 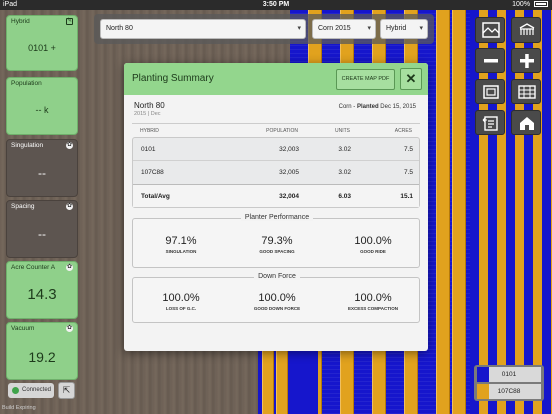 I want to click on legend-swatch, so click(x=483, y=374).